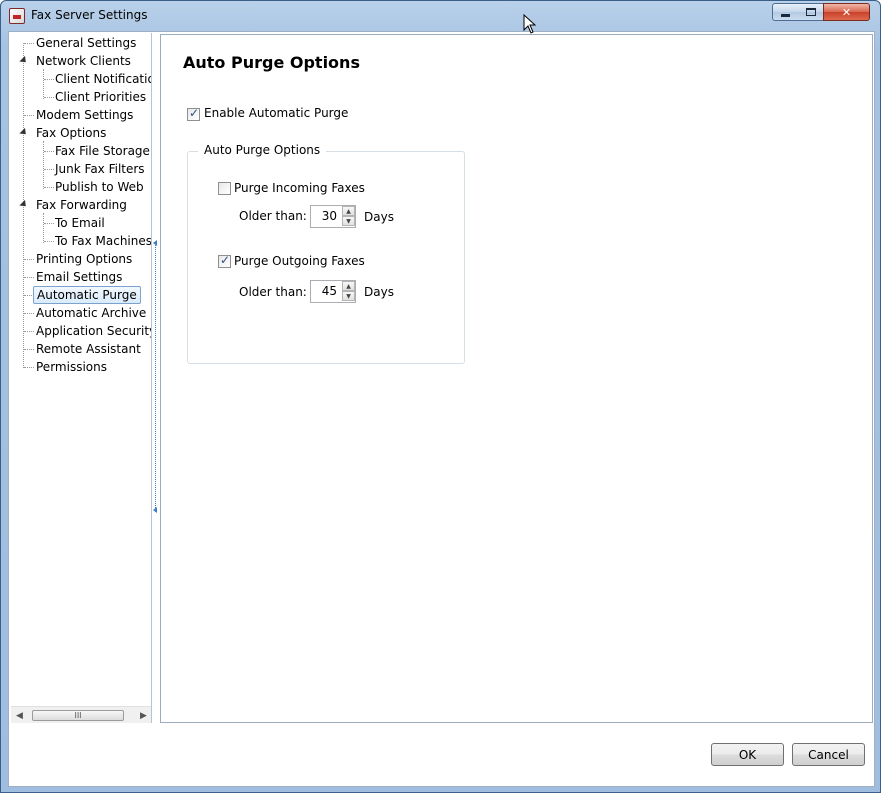  Describe the element at coordinates (530, 24) in the screenshot. I see `mouse-pointer-icon` at that location.